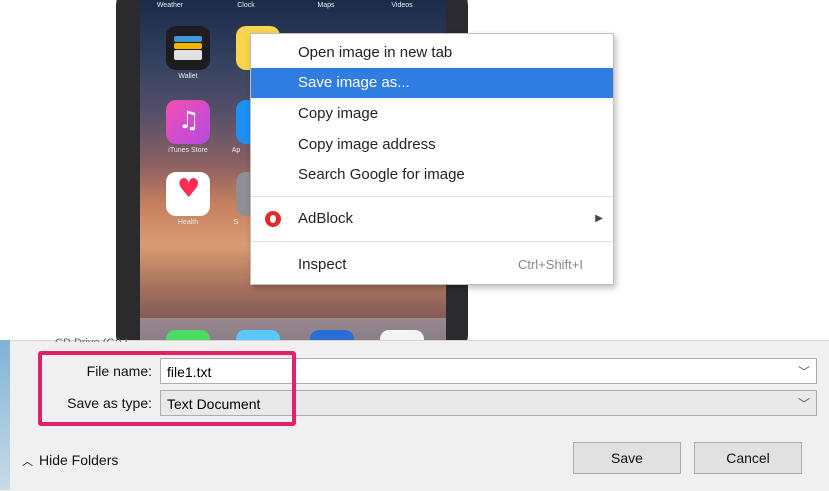 This screenshot has height=491, width=829. I want to click on itunes-store-icon: ♫, so click(188, 122).